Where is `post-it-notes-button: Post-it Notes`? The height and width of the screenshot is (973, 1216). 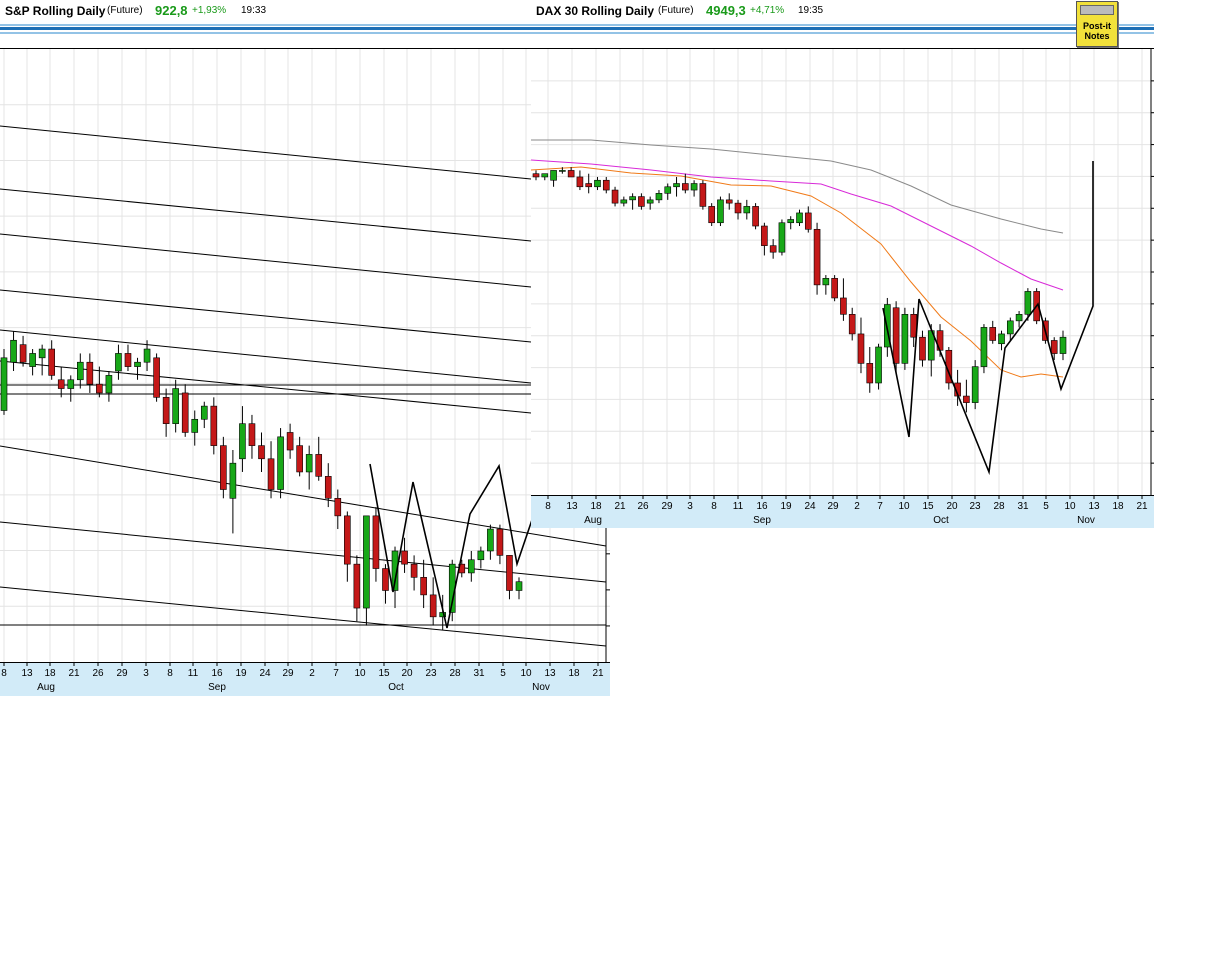
post-it-notes-button: Post-it Notes is located at coordinates (1097, 24).